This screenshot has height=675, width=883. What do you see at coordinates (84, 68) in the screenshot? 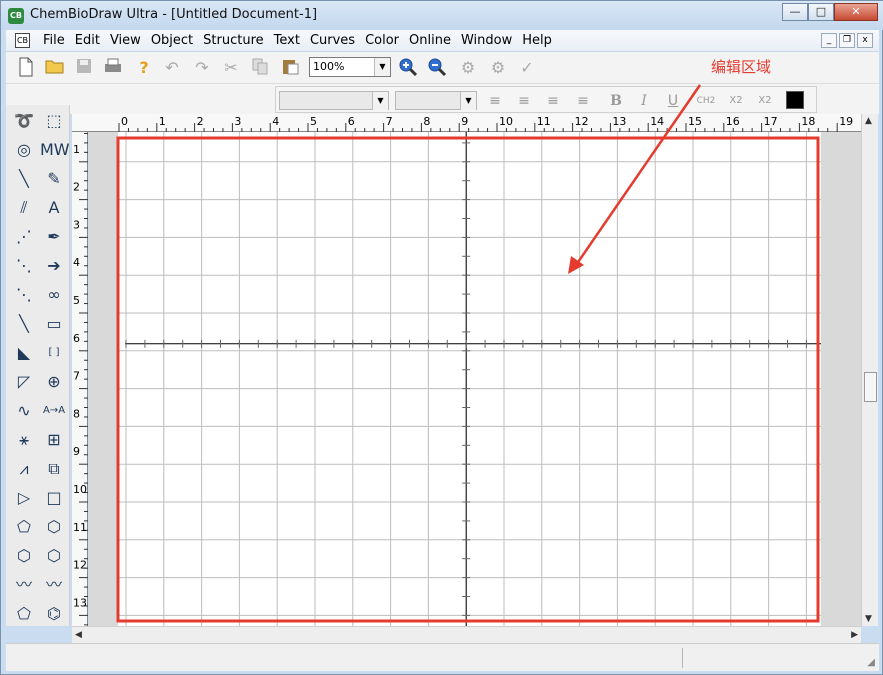
I see `save-icon` at bounding box center [84, 68].